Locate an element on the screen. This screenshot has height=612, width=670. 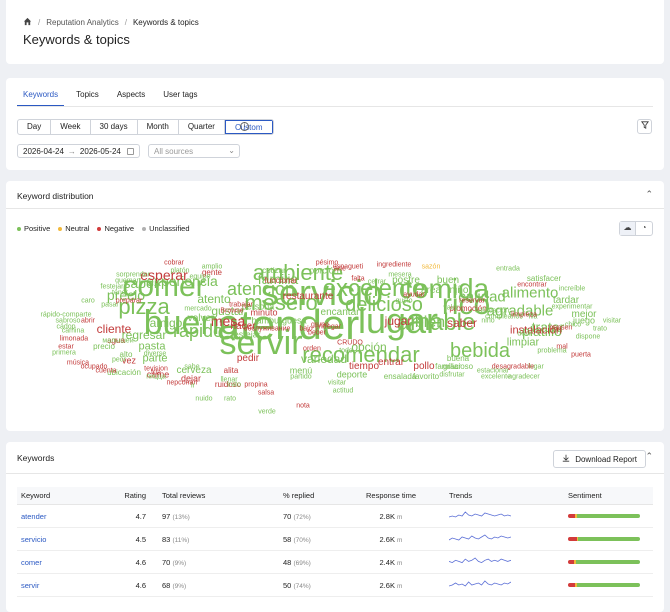
table-row: servir 4.6 68 (9%) 50 (74%) 2.6K m is located at coordinates (335, 585).